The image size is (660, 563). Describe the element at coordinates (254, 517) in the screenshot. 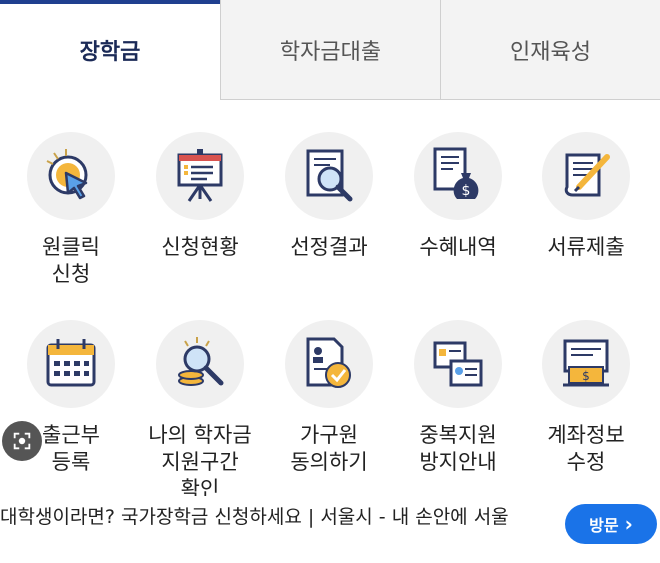

I see `ad-text: 대학생이라면? 국가장학금 신청하세요 | 서울시 - 내 손안에 서울` at that location.